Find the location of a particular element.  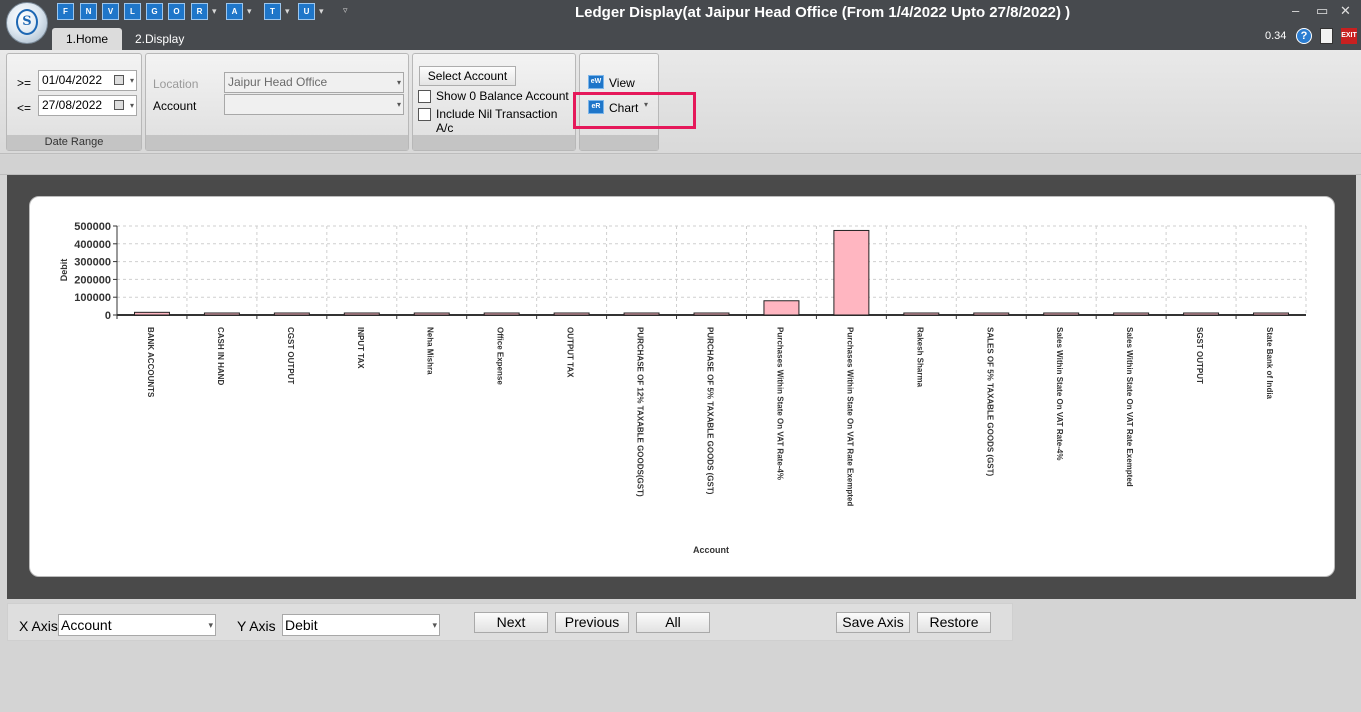

y-tick-label: 400000 is located at coordinates (92, 245).